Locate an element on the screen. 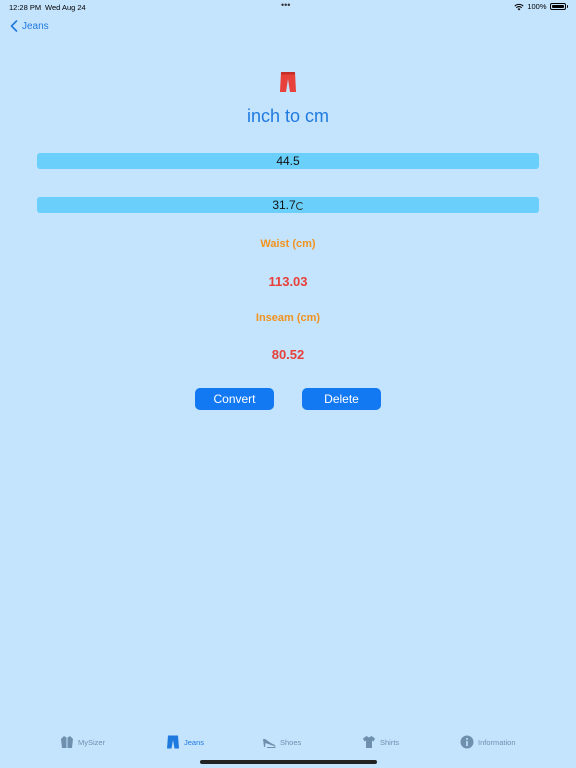 This screenshot has height=768, width=576. back-label: Jeans is located at coordinates (35, 26).